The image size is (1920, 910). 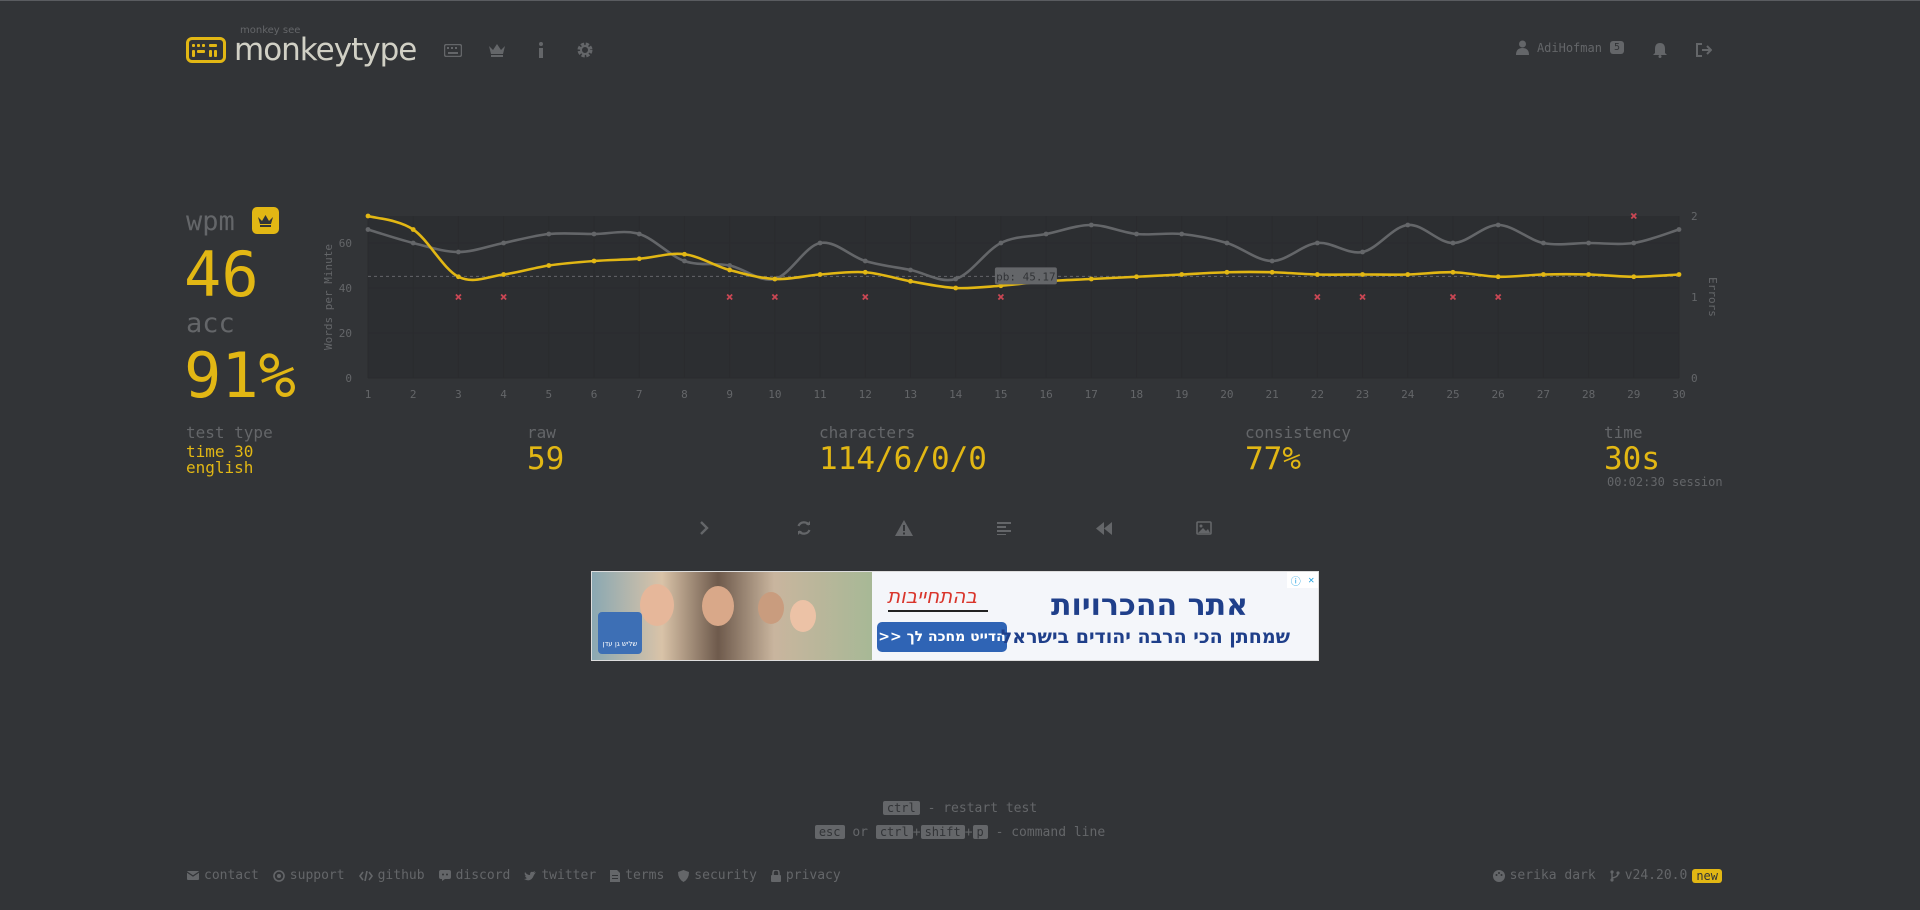 What do you see at coordinates (1498, 875) in the screenshot?
I see `palette-icon` at bounding box center [1498, 875].